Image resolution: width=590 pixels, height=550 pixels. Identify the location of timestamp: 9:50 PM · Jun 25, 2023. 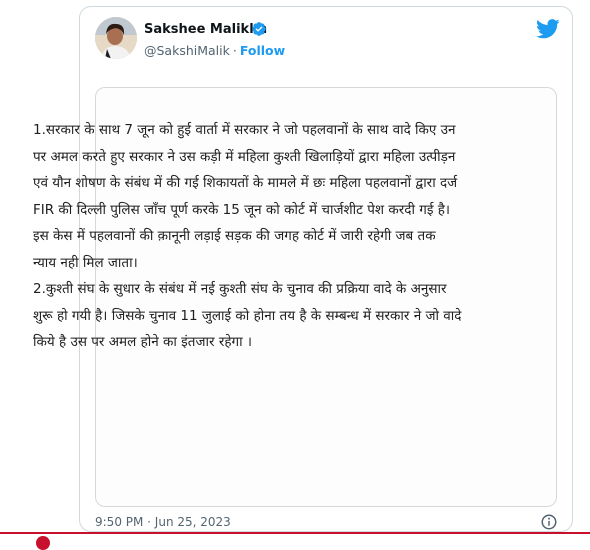
(163, 522).